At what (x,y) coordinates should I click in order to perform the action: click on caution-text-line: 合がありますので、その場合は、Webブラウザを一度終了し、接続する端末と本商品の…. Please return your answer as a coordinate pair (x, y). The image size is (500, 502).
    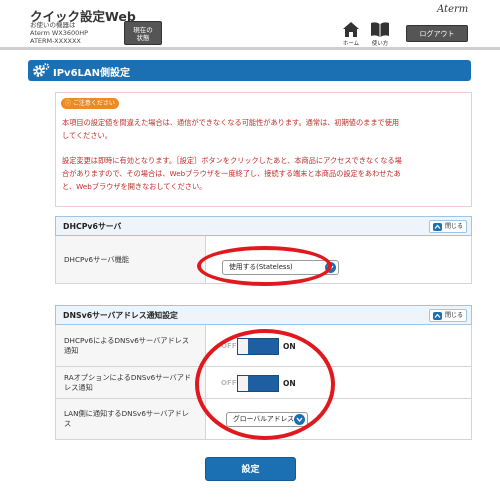
    Looking at the image, I should click on (231, 173).